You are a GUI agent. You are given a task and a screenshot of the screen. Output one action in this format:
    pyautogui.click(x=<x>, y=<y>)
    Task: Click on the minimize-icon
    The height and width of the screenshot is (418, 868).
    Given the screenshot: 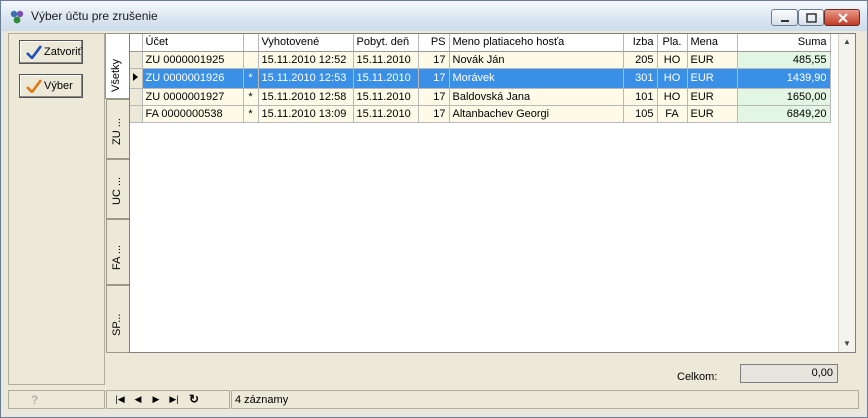 What is the action you would take?
    pyautogui.click(x=785, y=21)
    